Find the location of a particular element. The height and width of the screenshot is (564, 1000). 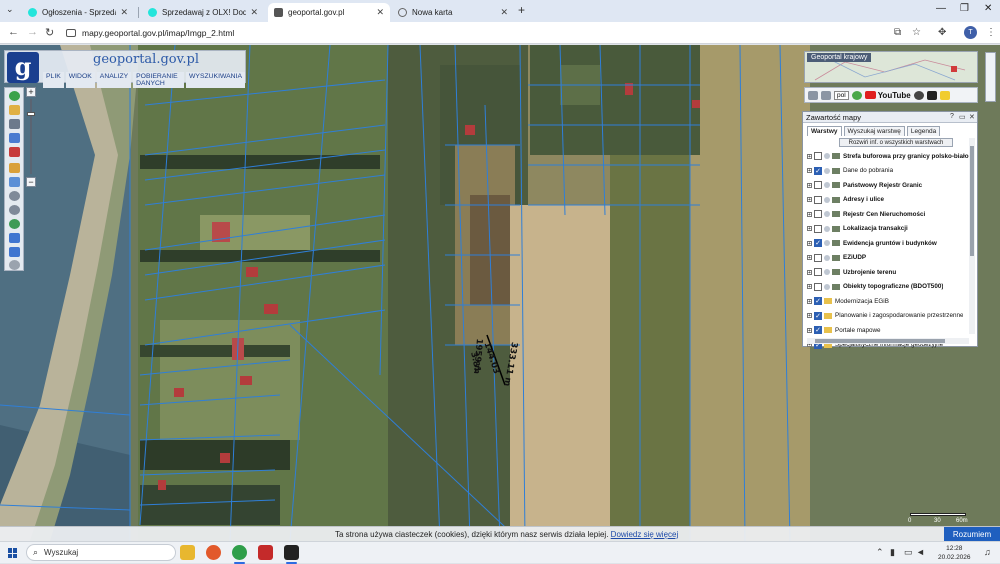

terminal-app-icon is located at coordinates (291, 554).